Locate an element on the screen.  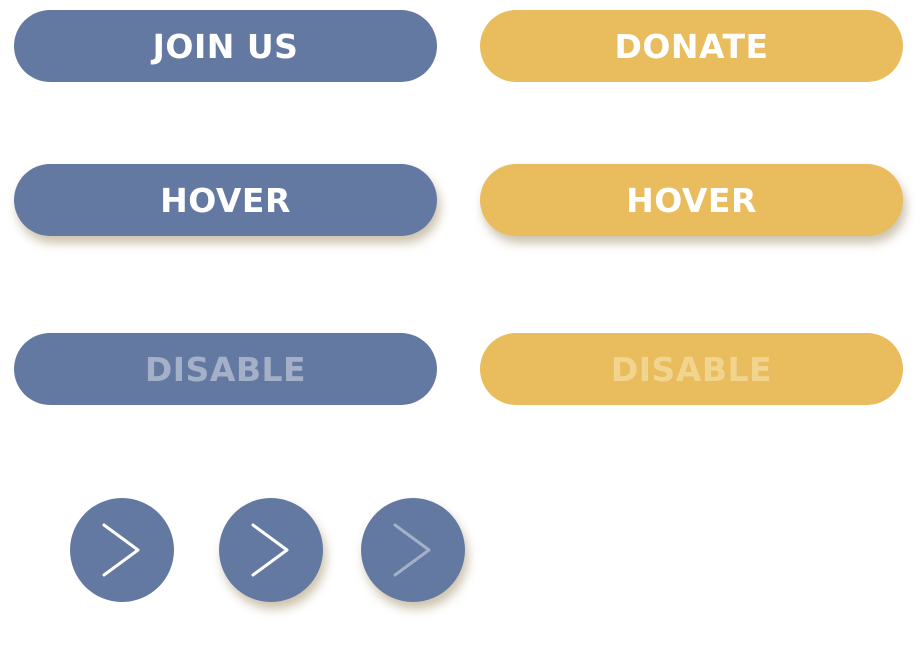
next-arrow-button-disabled is located at coordinates (413, 550).